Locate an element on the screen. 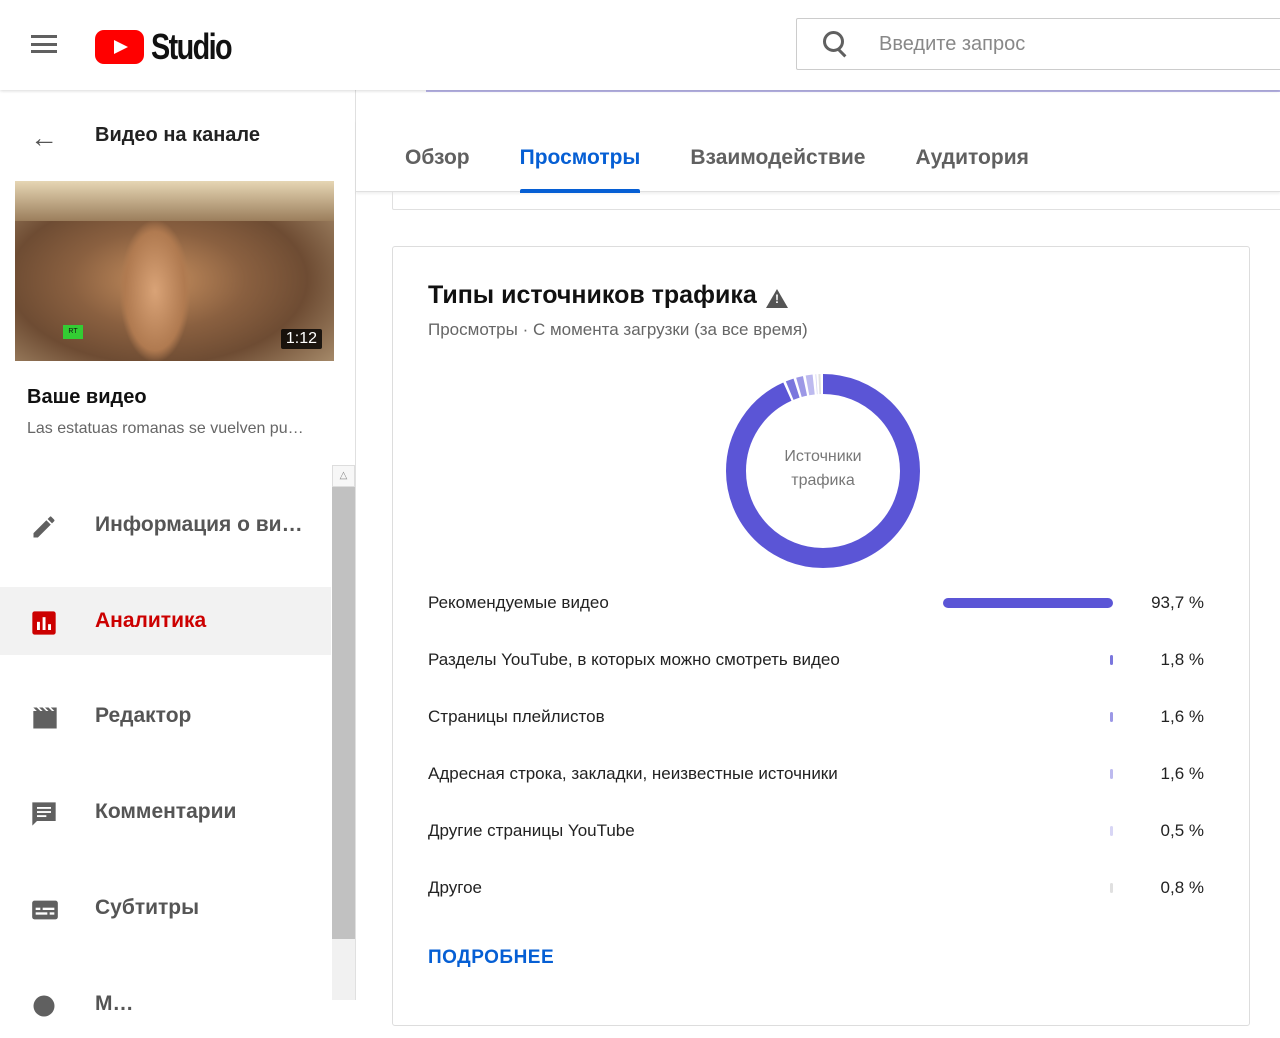 The height and width of the screenshot is (1038, 1280). tab-3: Аудитория is located at coordinates (971, 156).